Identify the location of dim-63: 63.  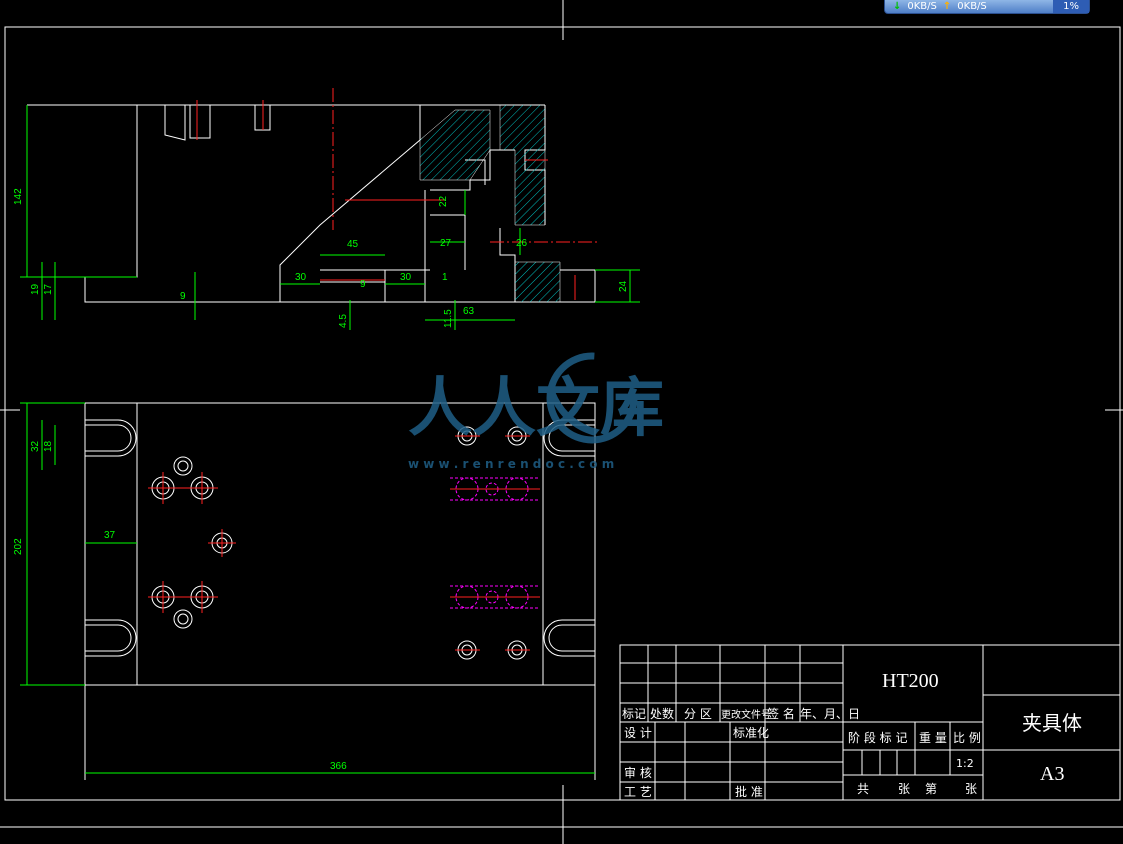
(469, 311).